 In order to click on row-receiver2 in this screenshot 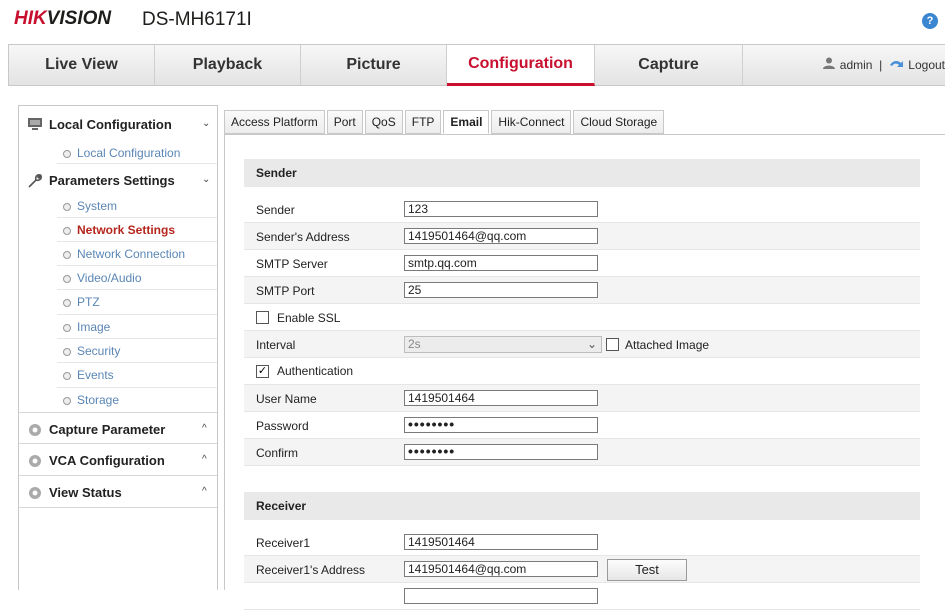, I will do `click(582, 596)`.